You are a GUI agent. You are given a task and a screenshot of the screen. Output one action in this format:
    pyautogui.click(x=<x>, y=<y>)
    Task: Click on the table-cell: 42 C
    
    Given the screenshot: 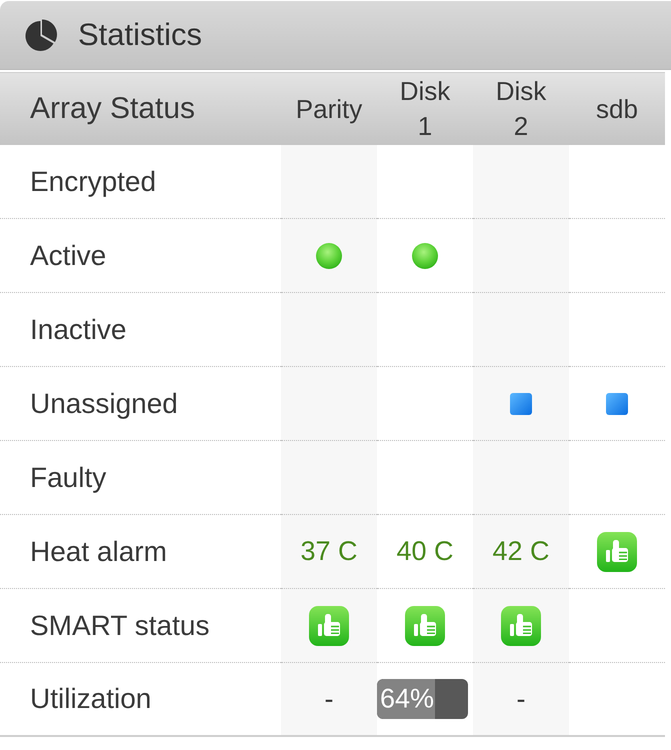 What is the action you would take?
    pyautogui.click(x=521, y=552)
    